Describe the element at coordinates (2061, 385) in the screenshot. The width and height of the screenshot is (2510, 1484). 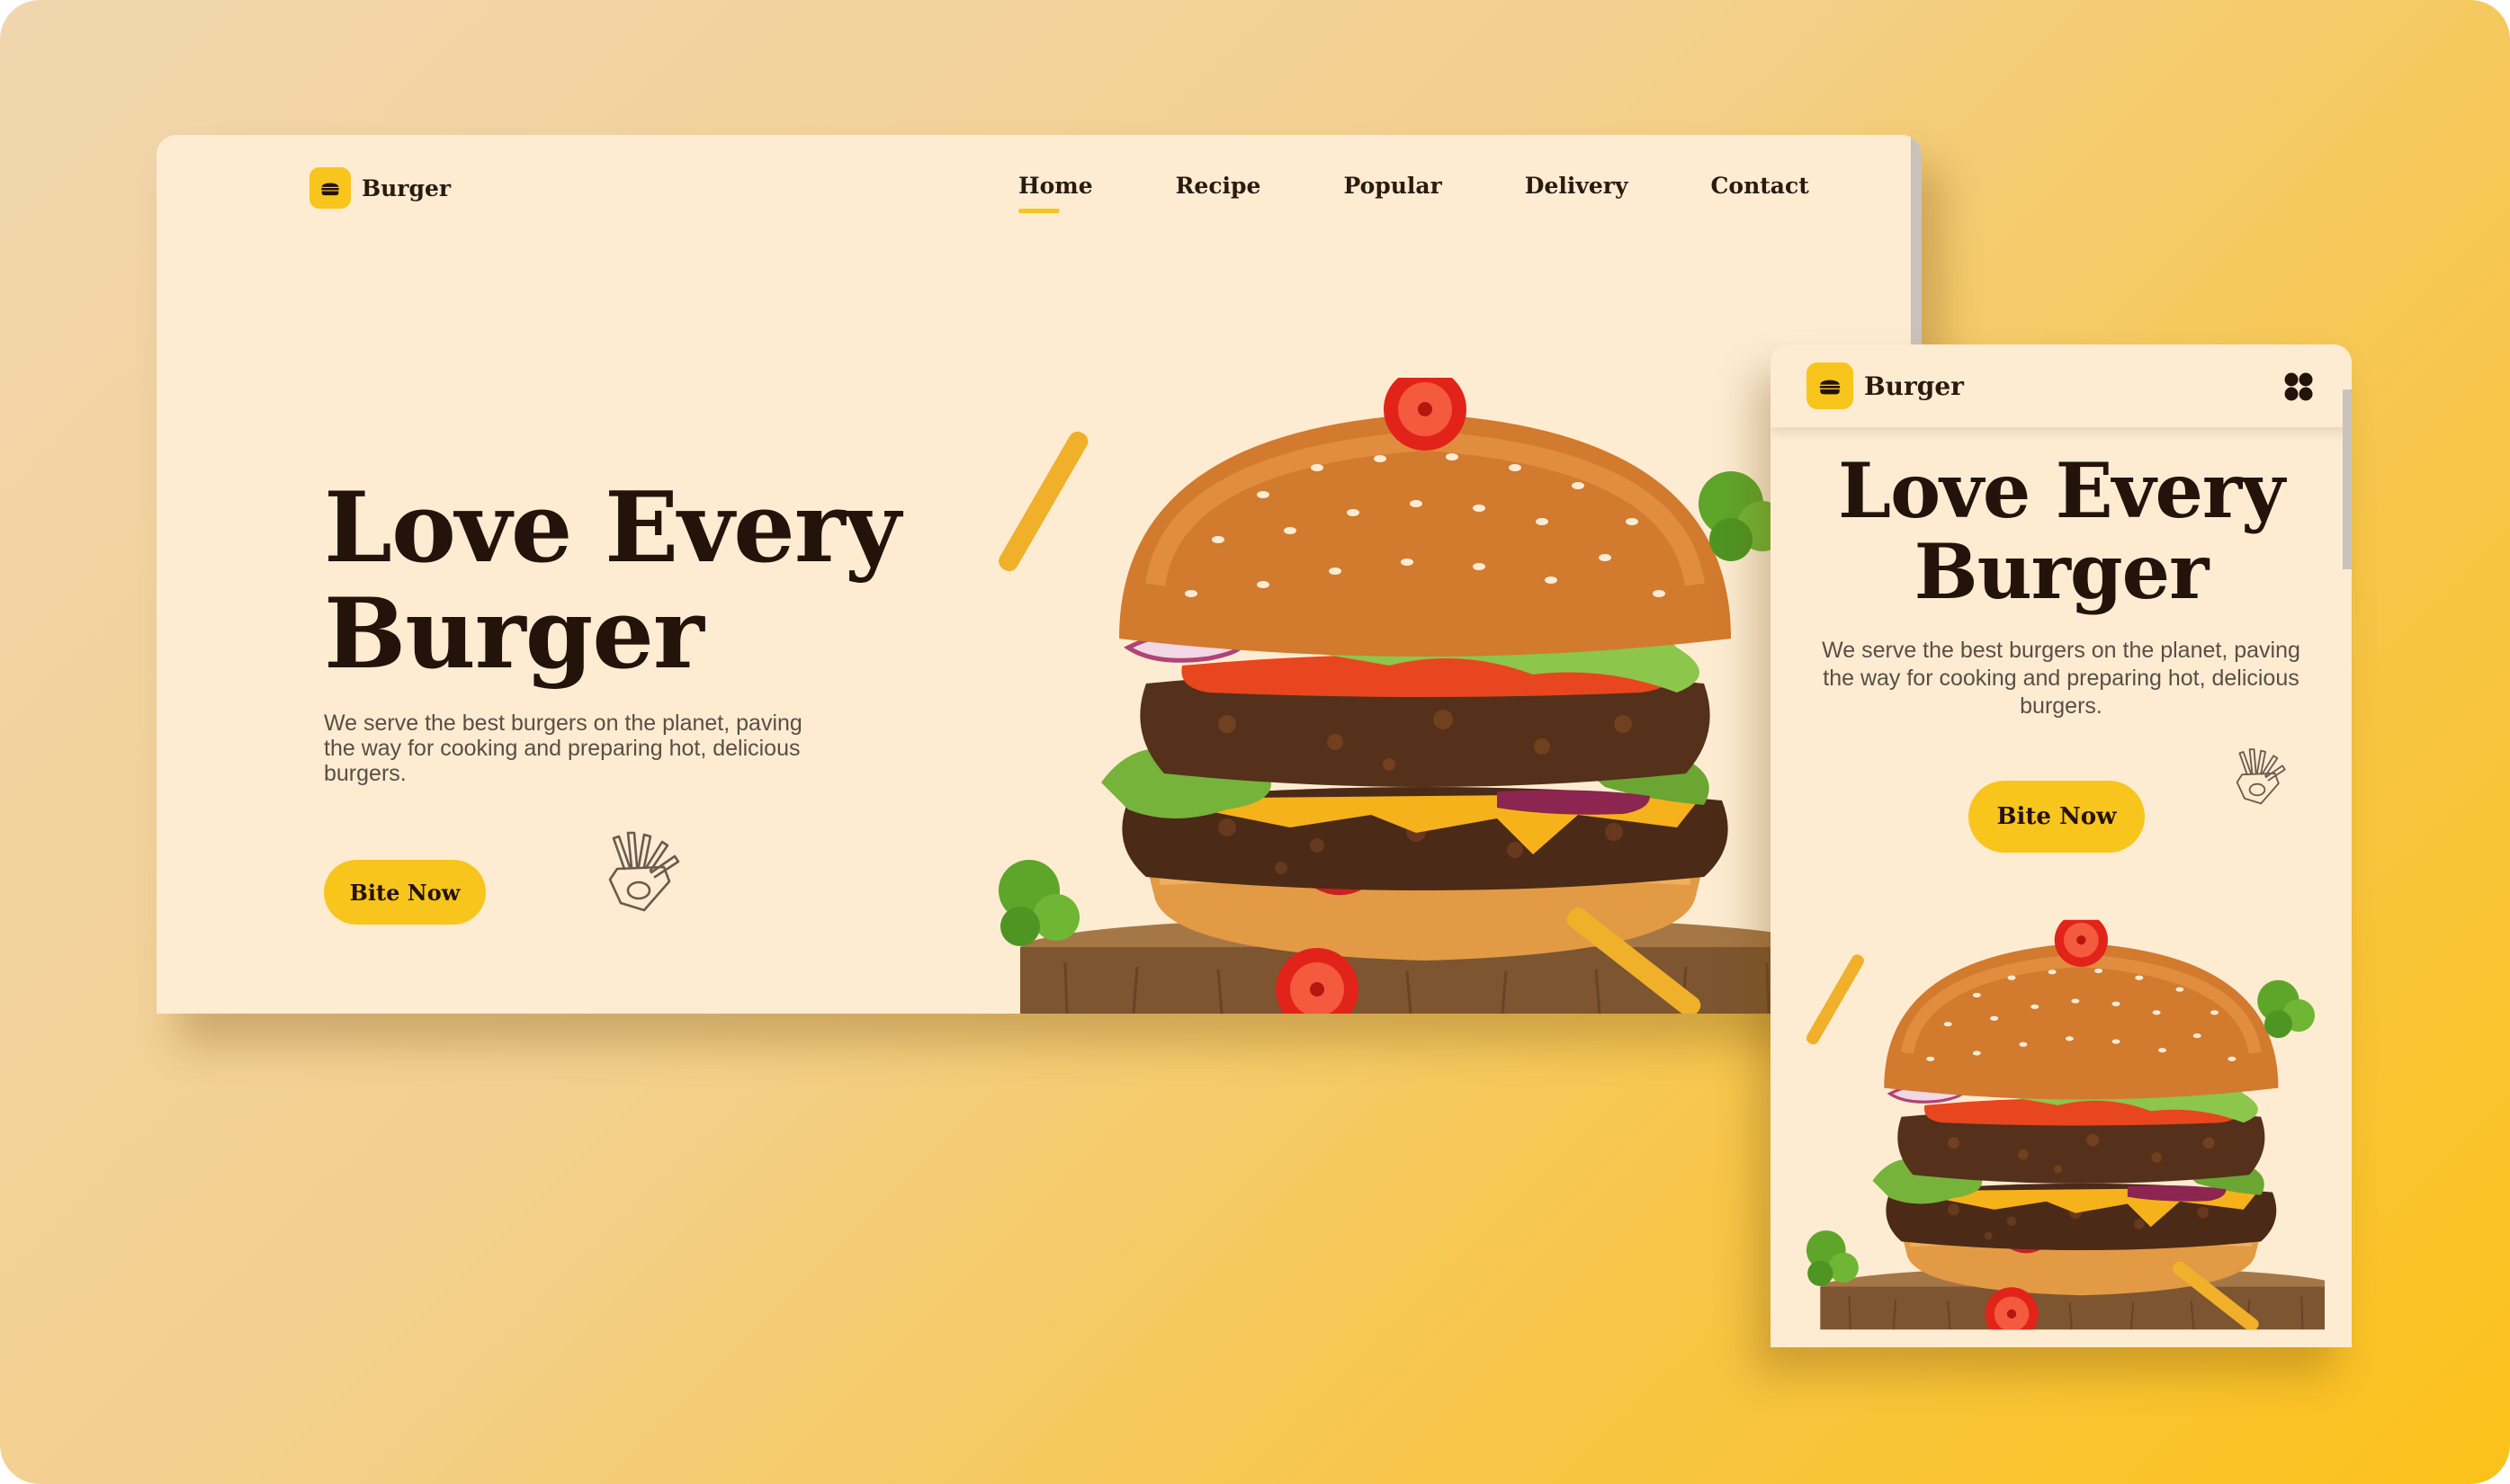
I see `mobile-header: Burger` at that location.